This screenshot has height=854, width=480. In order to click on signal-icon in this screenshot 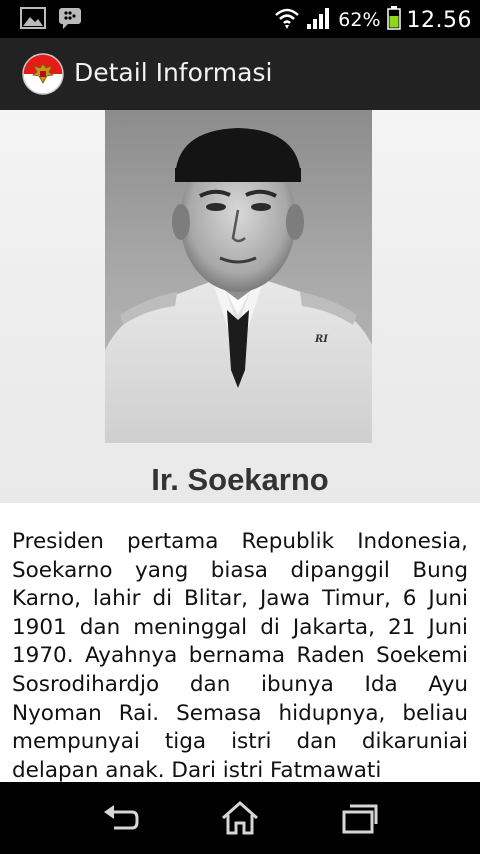, I will do `click(319, 20)`.